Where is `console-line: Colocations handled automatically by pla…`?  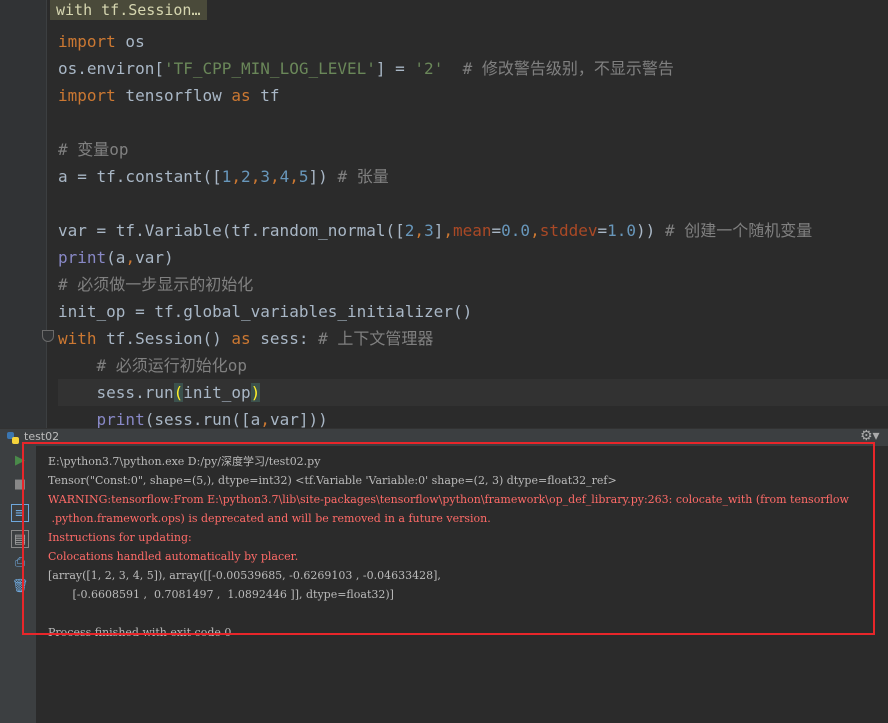 console-line: Colocations handled automatically by pla… is located at coordinates (173, 556).